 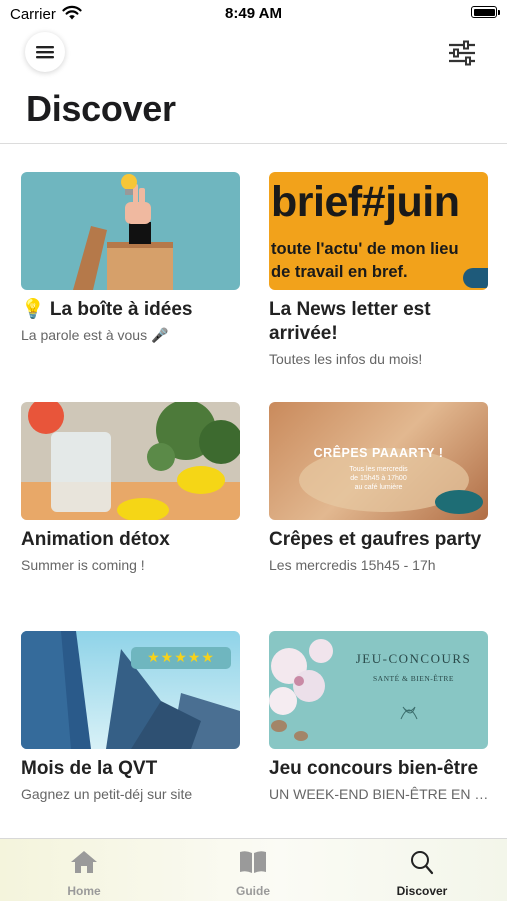 I want to click on card-title: Animation détox, so click(x=95, y=539).